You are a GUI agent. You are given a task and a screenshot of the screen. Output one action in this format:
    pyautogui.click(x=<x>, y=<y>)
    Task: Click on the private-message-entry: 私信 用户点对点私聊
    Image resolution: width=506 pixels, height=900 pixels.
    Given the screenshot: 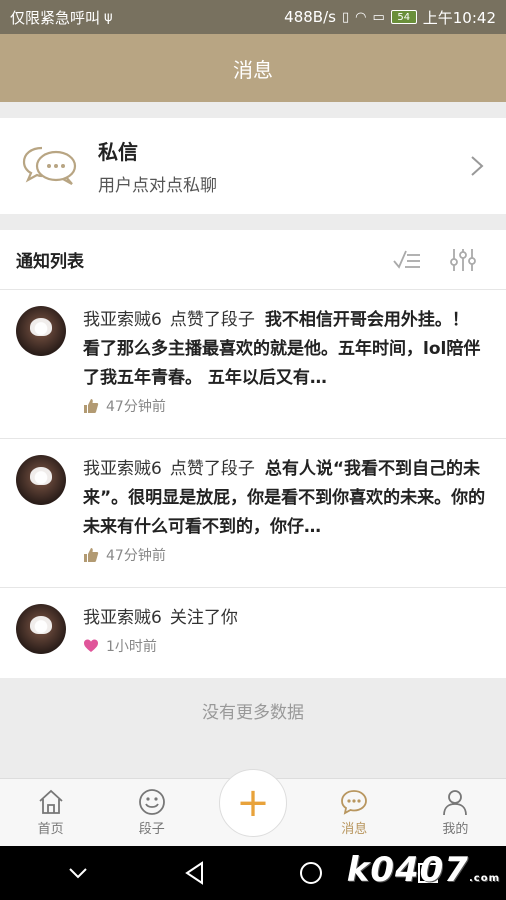 What is the action you would take?
    pyautogui.click(x=253, y=166)
    